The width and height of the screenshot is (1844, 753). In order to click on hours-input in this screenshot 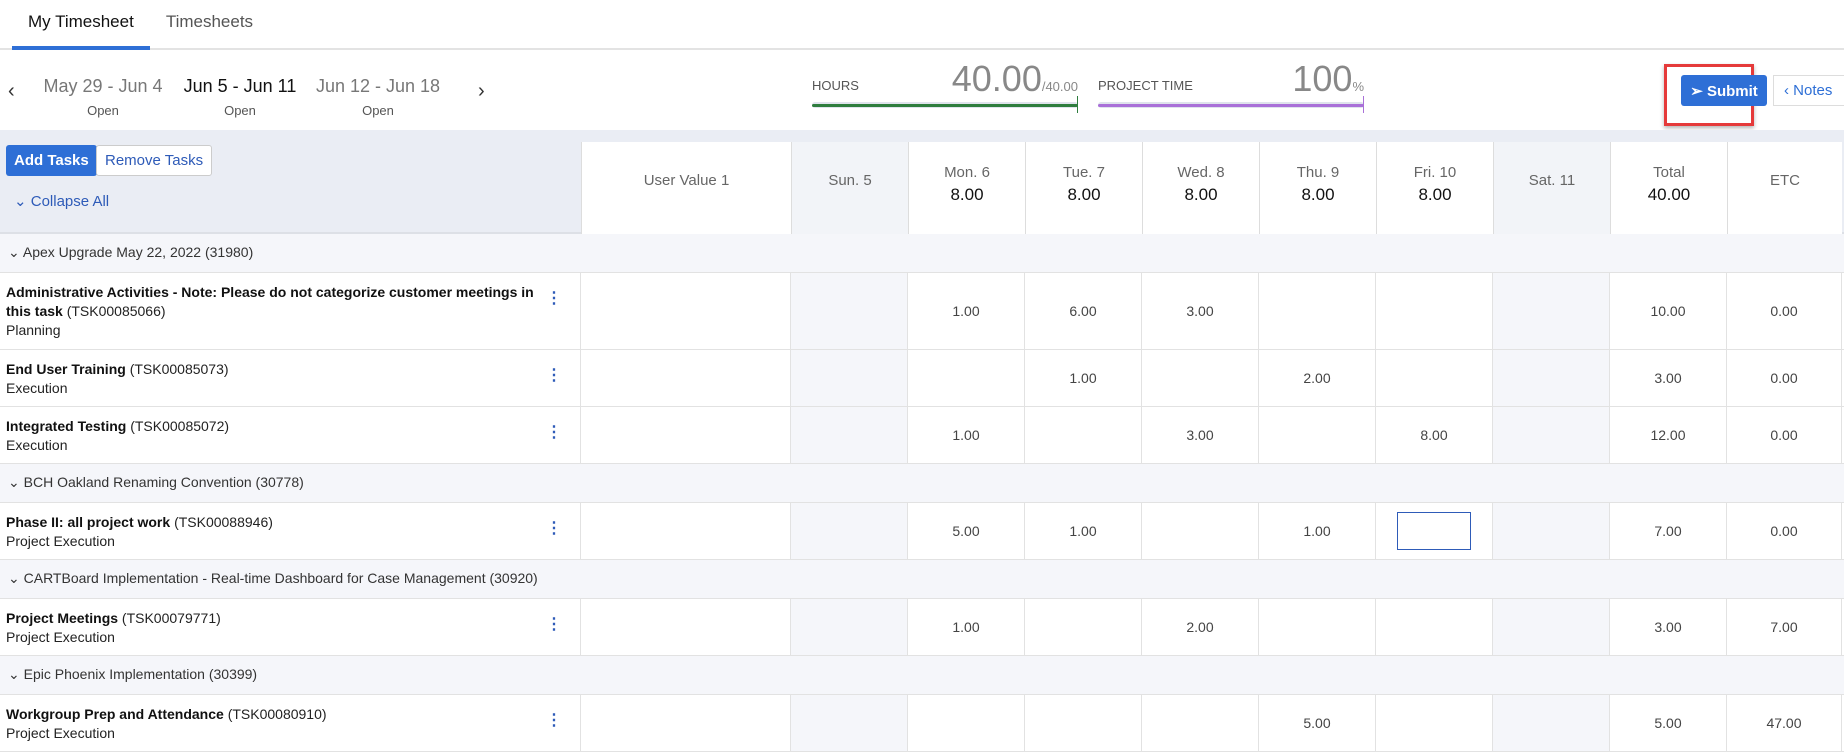, I will do `click(1434, 531)`.